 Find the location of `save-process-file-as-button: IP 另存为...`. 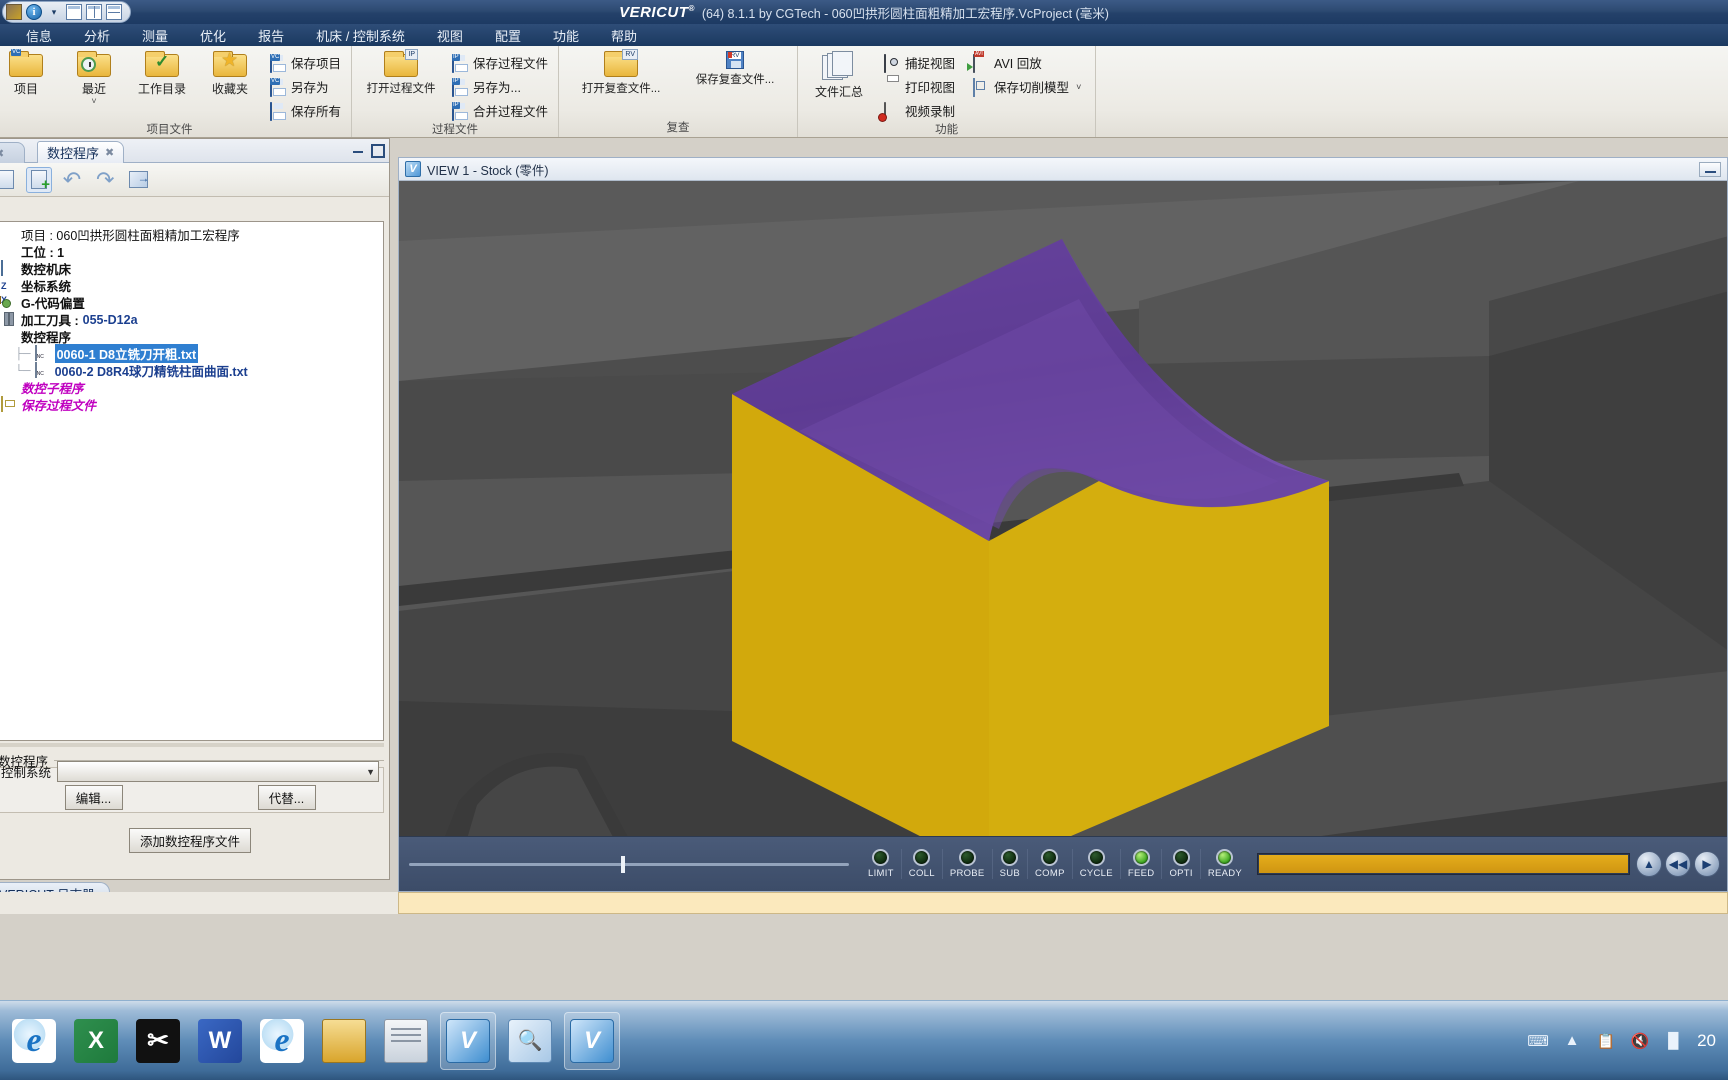

save-process-file-as-button: IP 另存为... is located at coordinates (500, 86).